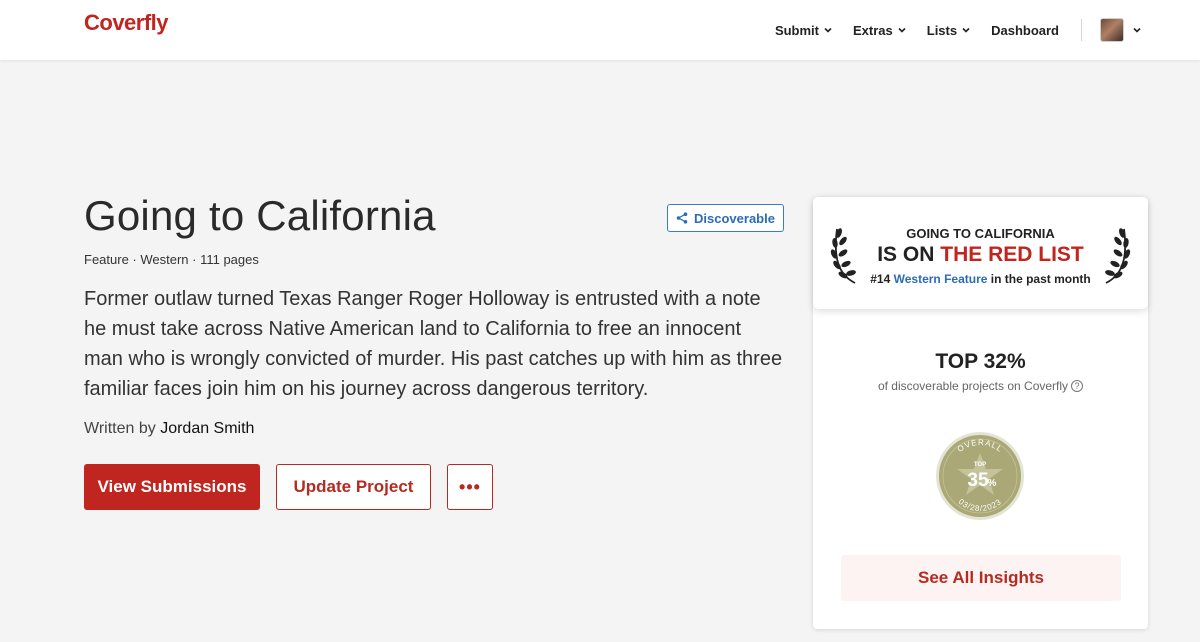 The height and width of the screenshot is (642, 1200). I want to click on nav-submit: Submit, so click(804, 30).